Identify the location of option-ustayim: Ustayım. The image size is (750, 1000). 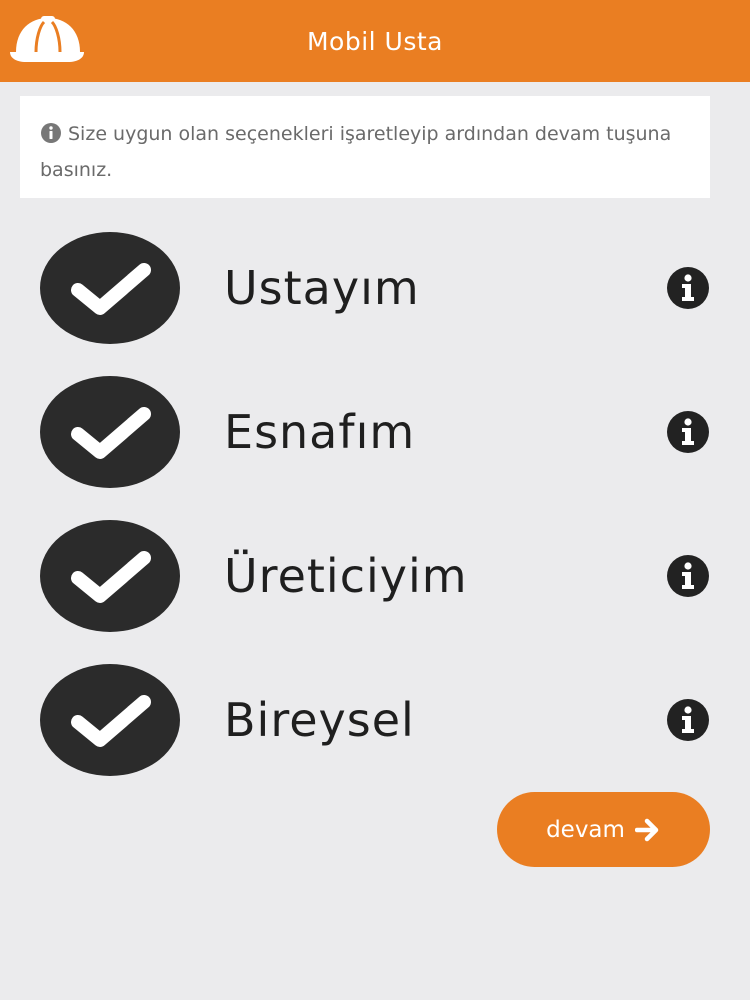
(380, 288).